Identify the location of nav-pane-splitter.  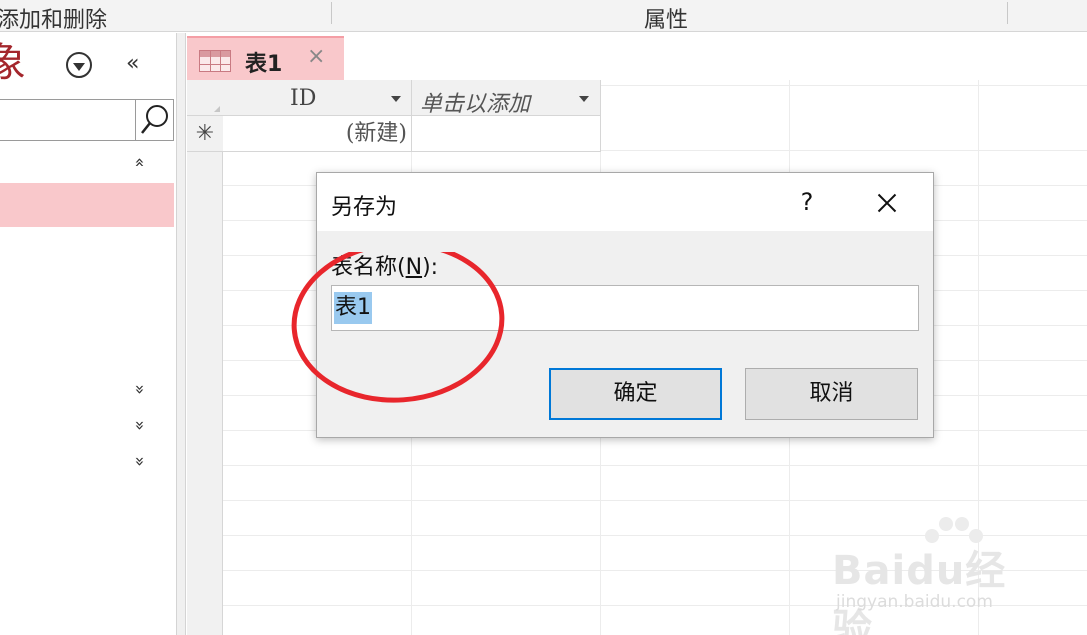
(181, 334).